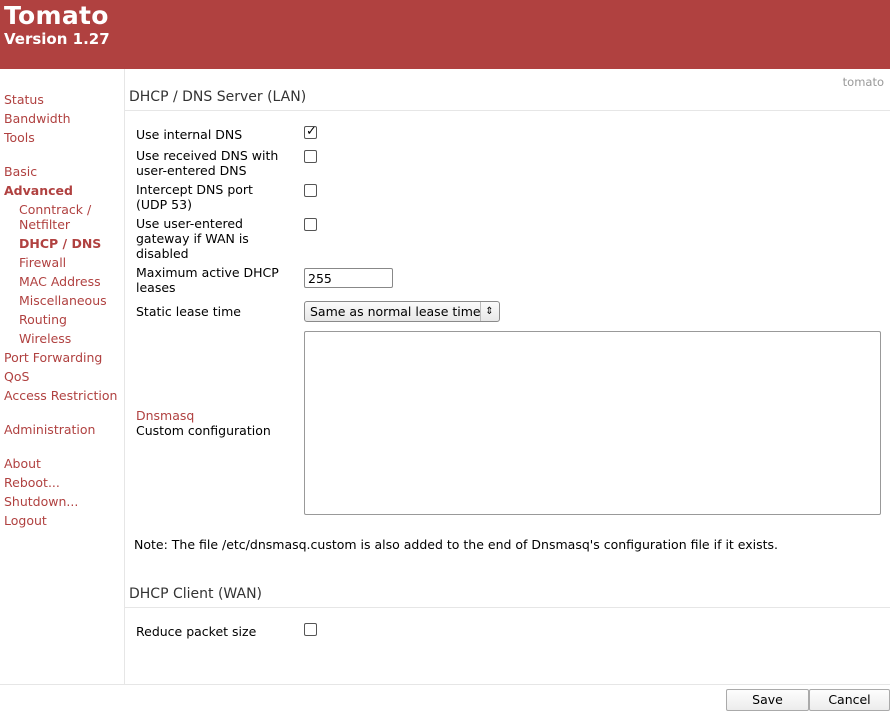 Image resolution: width=890 pixels, height=713 pixels. What do you see at coordinates (310, 224) in the screenshot?
I see `user-gateway-checkbox` at bounding box center [310, 224].